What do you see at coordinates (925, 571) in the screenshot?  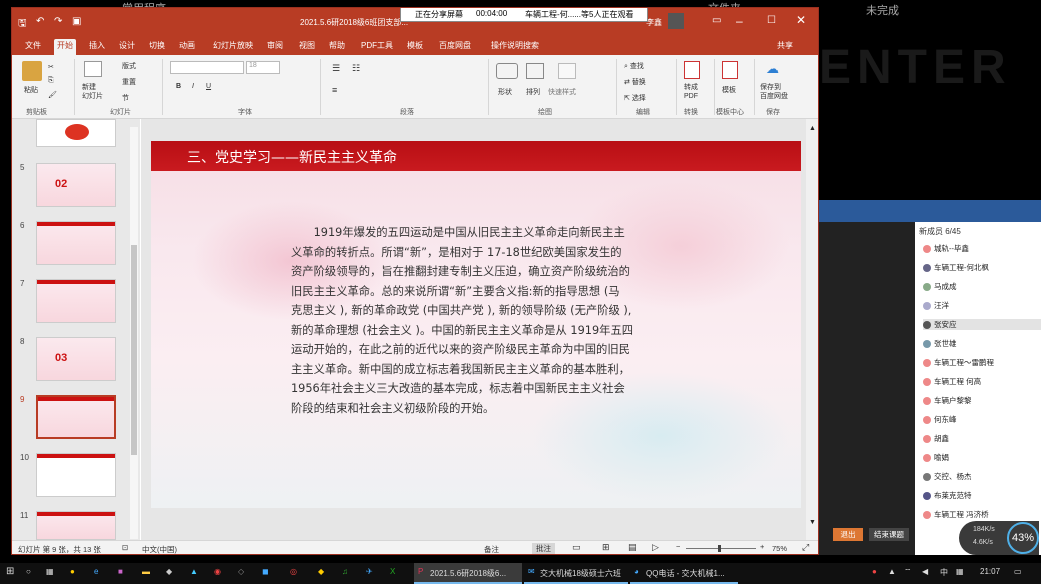 I see `tray-volume-icon: ◀` at bounding box center [925, 571].